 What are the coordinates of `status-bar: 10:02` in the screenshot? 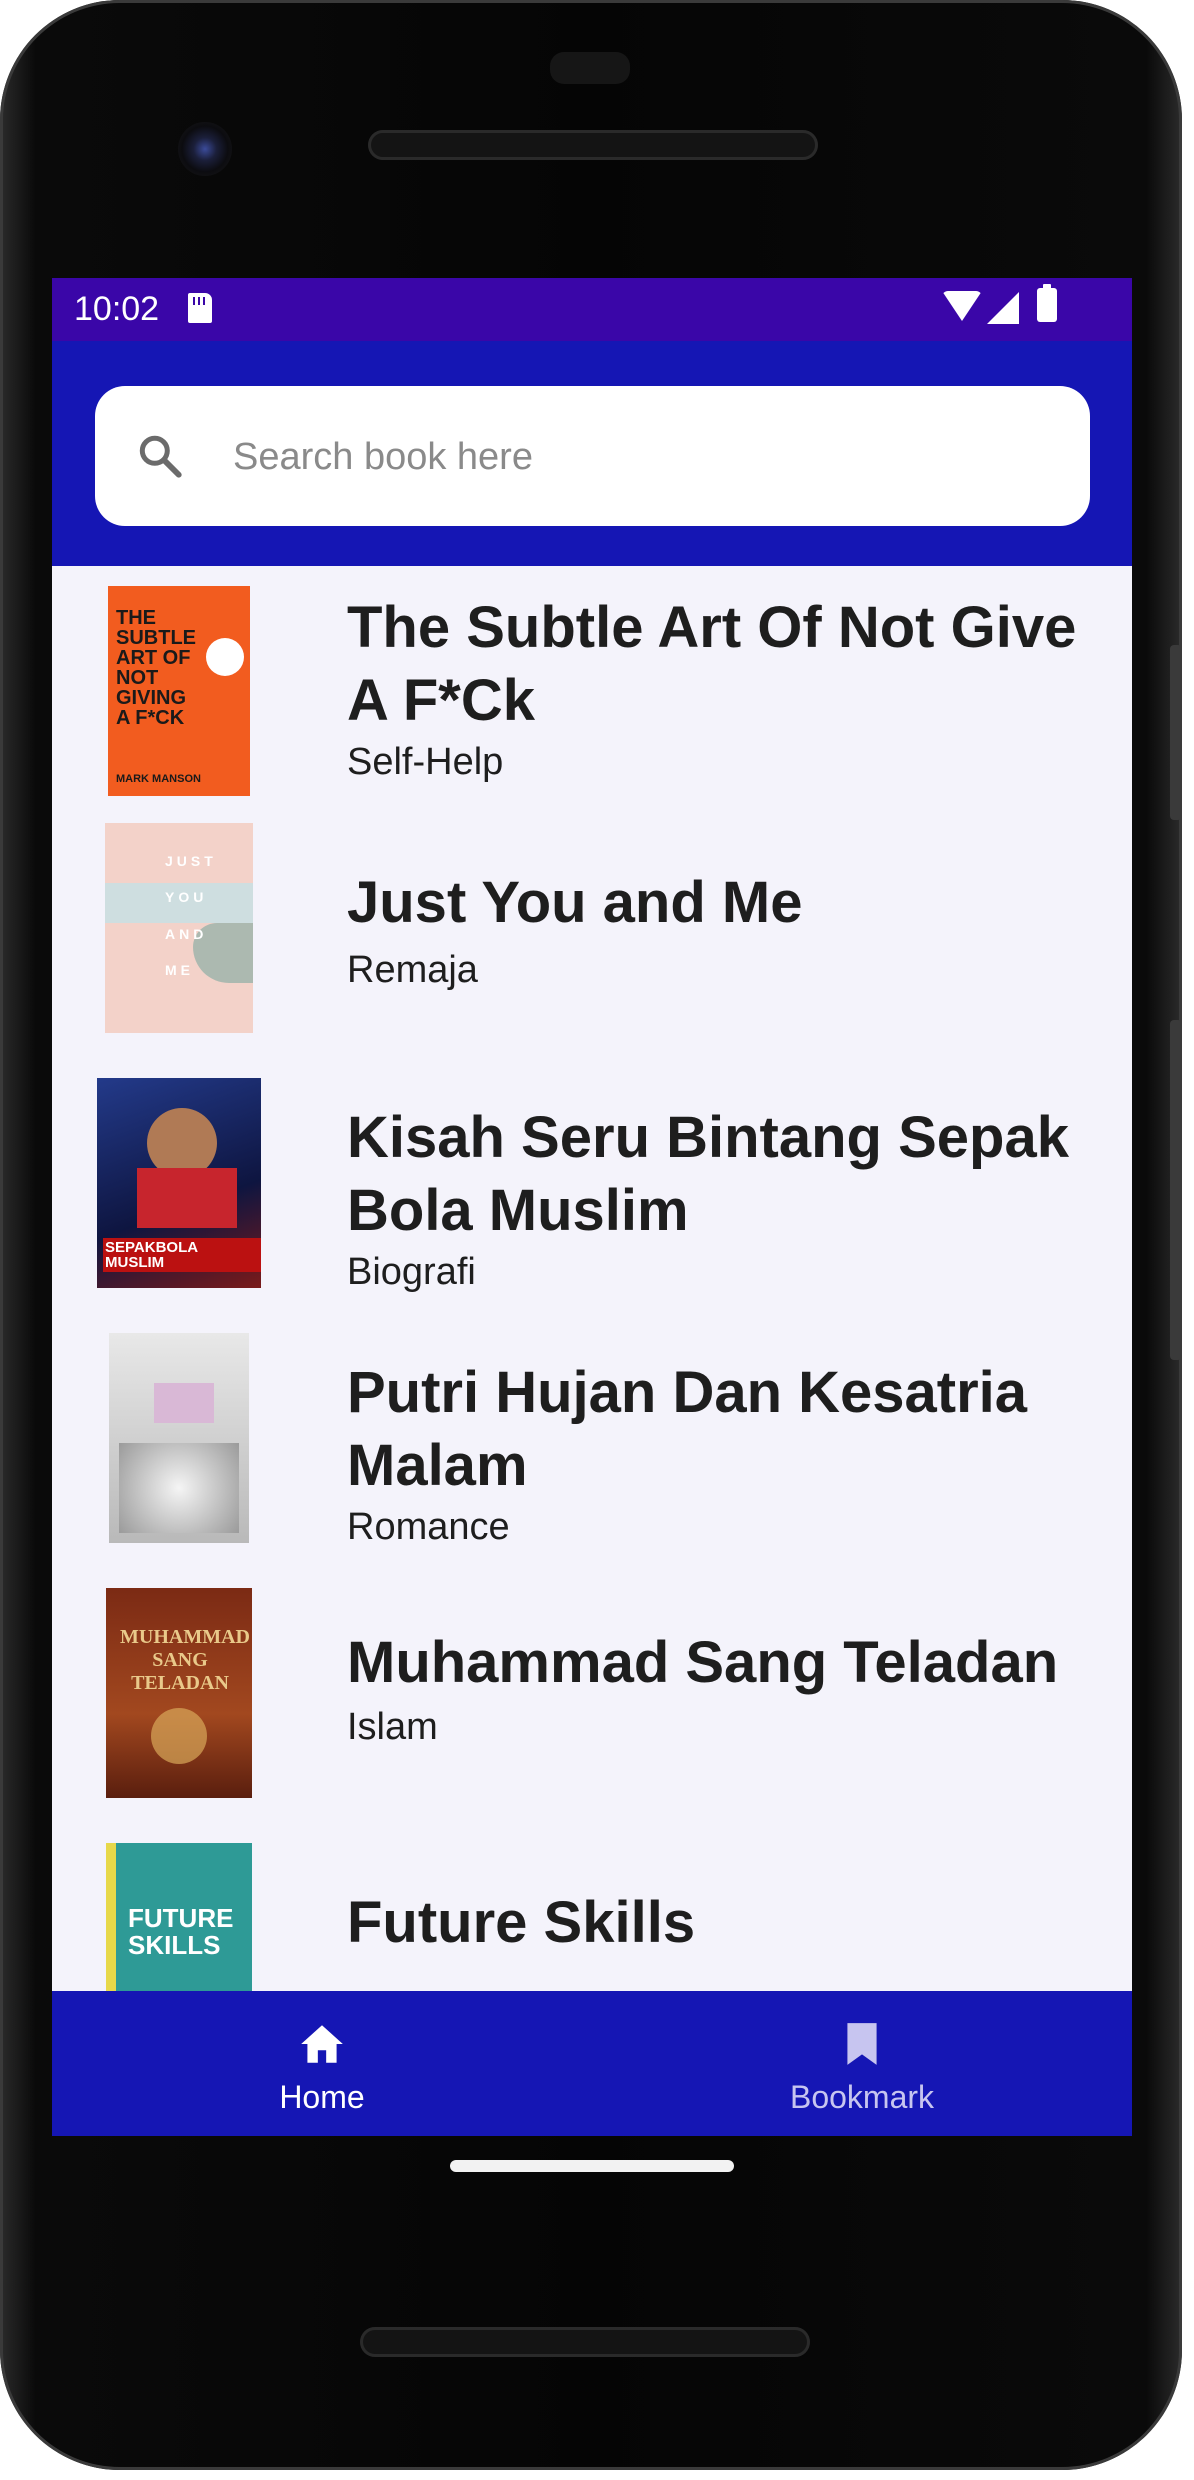 It's located at (592, 309).